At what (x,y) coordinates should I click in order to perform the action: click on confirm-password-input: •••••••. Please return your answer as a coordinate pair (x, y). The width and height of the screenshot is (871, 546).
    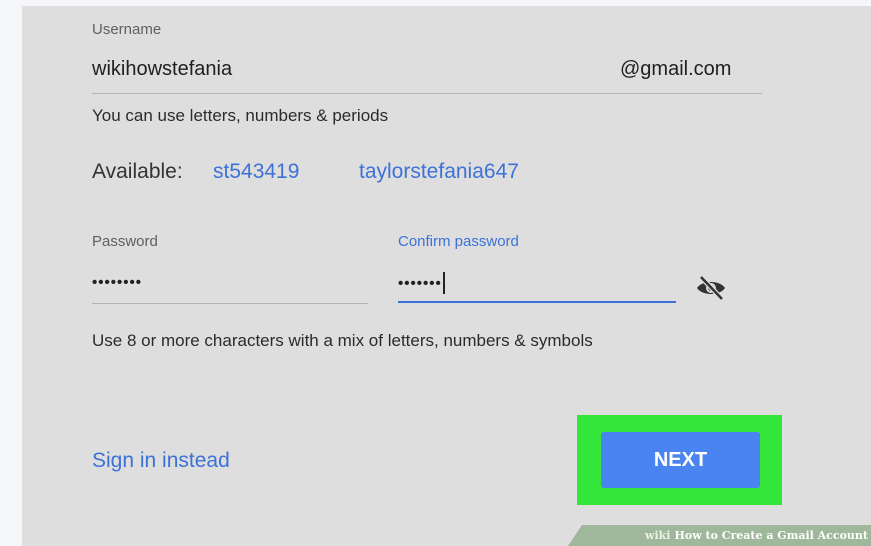
    Looking at the image, I should click on (421, 283).